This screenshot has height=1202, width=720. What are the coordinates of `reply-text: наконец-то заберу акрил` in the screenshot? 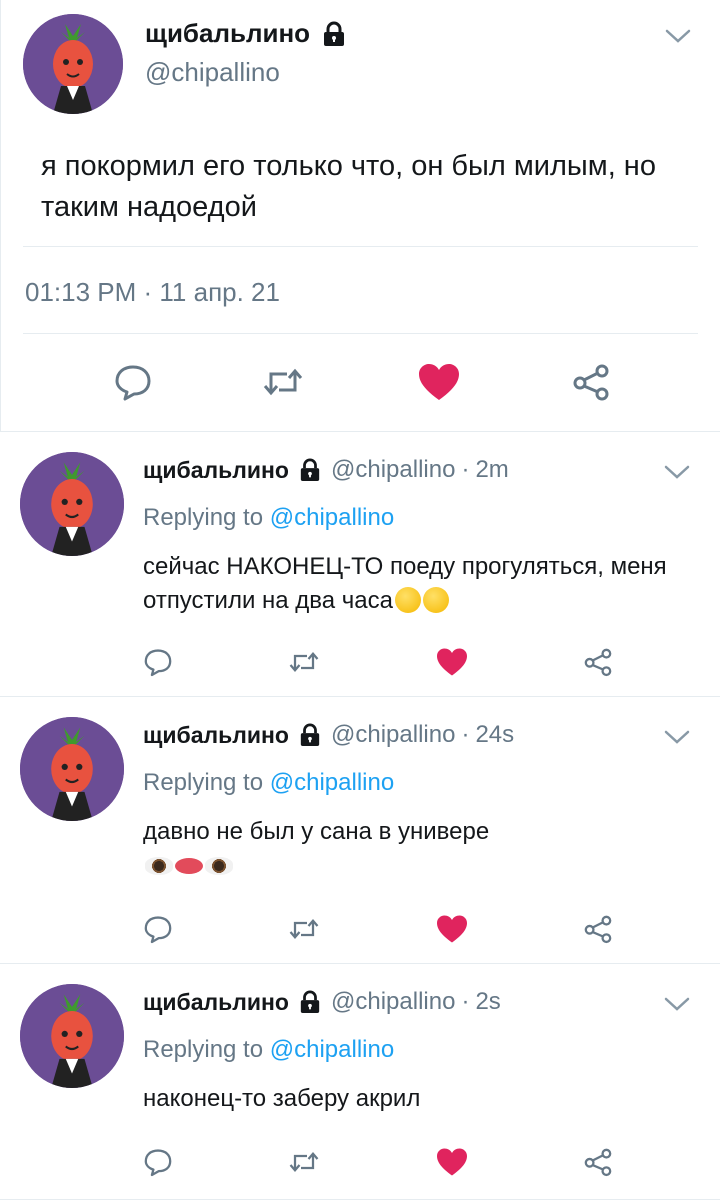 It's located at (282, 1098).